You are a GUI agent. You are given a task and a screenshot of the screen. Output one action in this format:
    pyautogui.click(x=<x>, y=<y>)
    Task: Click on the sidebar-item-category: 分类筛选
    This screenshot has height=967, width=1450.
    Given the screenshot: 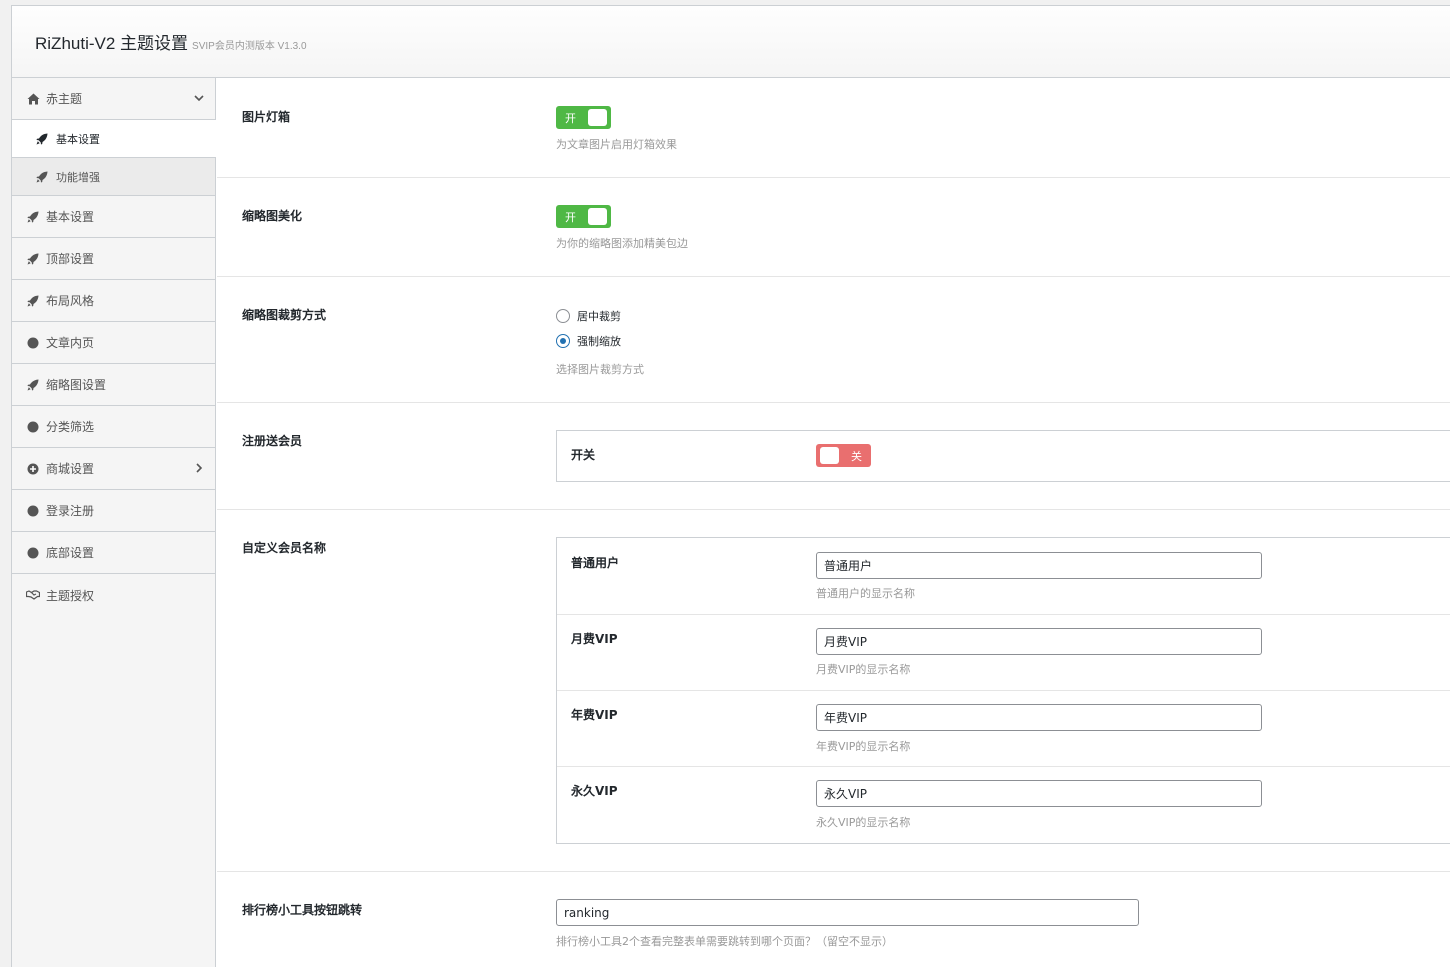 What is the action you would take?
    pyautogui.click(x=113, y=427)
    